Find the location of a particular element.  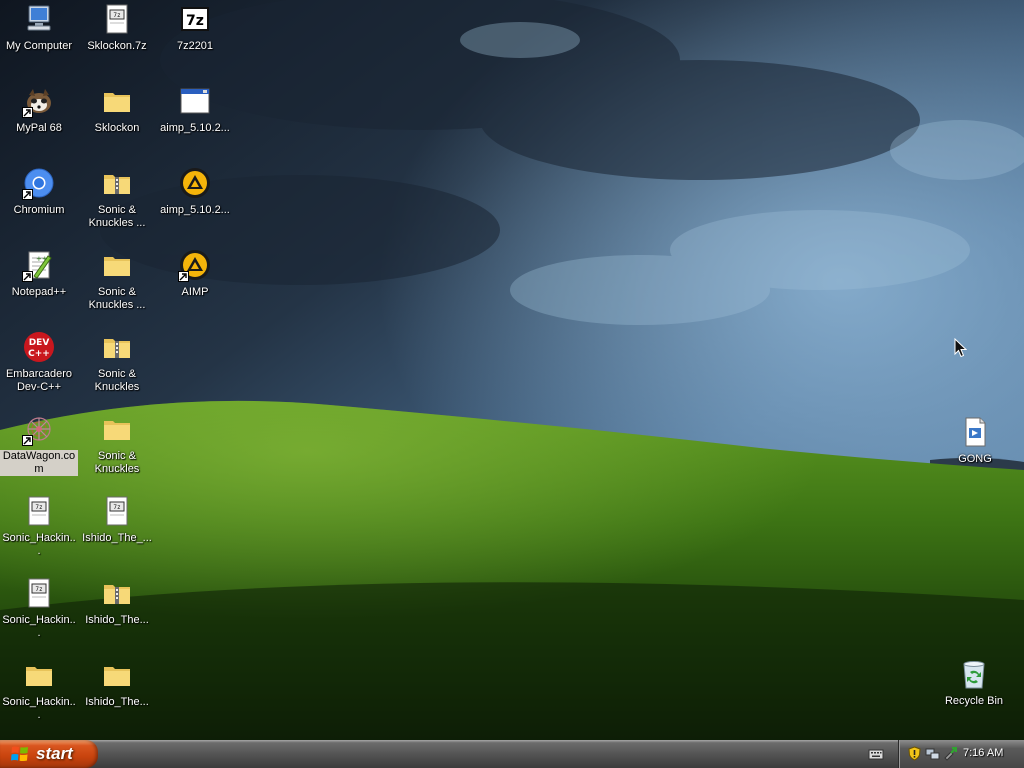

desktop-icon-datawagon: DataWagon.com is located at coordinates (39, 445).